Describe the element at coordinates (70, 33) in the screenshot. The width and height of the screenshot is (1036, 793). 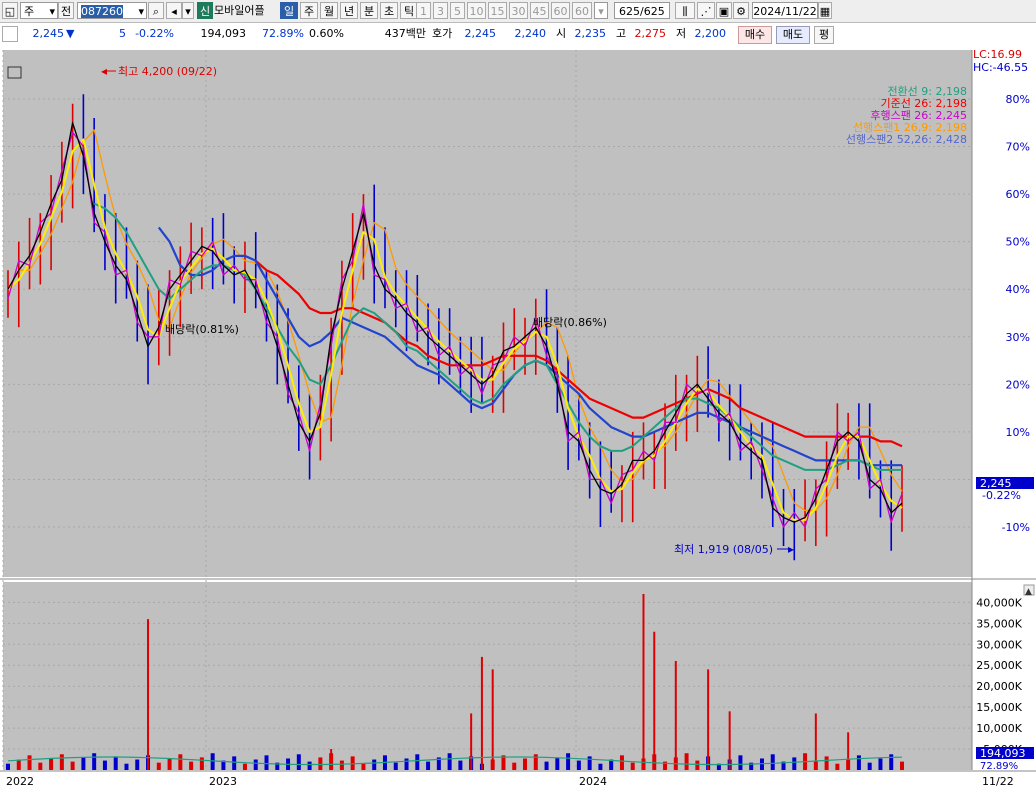
I see `down-arrow-icon: ▼` at that location.